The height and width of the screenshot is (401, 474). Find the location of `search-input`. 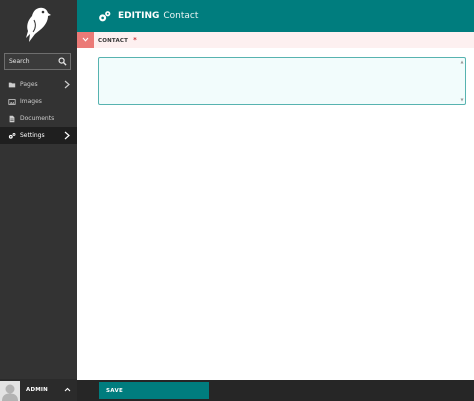

search-input is located at coordinates (31, 61).